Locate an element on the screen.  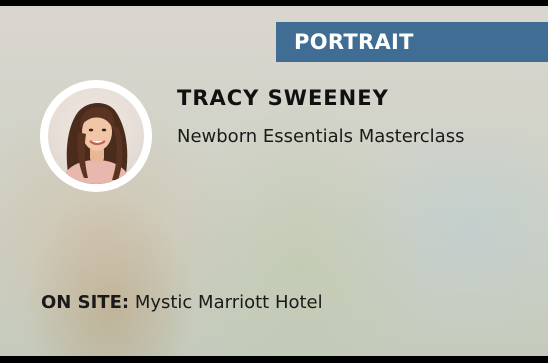
location-label: ON SITE: is located at coordinates (85, 302).